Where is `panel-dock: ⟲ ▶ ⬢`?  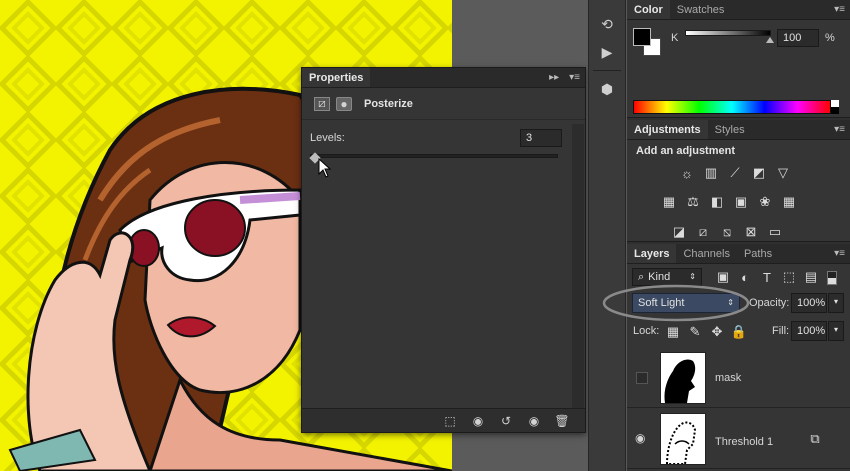 panel-dock: ⟲ ▶ ⬢ is located at coordinates (607, 235).